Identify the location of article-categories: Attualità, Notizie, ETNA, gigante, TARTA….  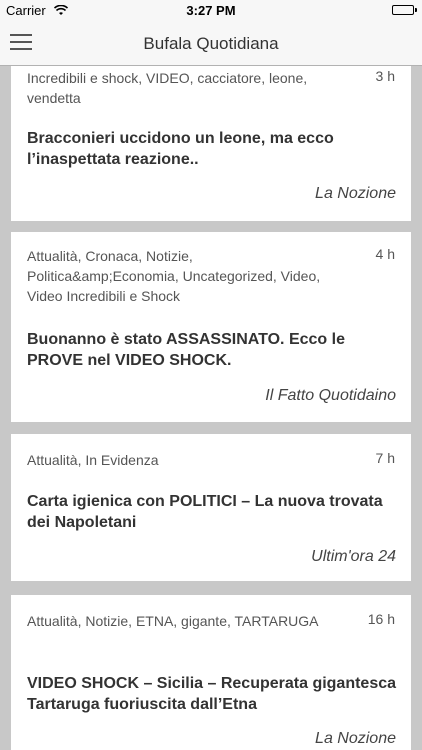
(173, 621).